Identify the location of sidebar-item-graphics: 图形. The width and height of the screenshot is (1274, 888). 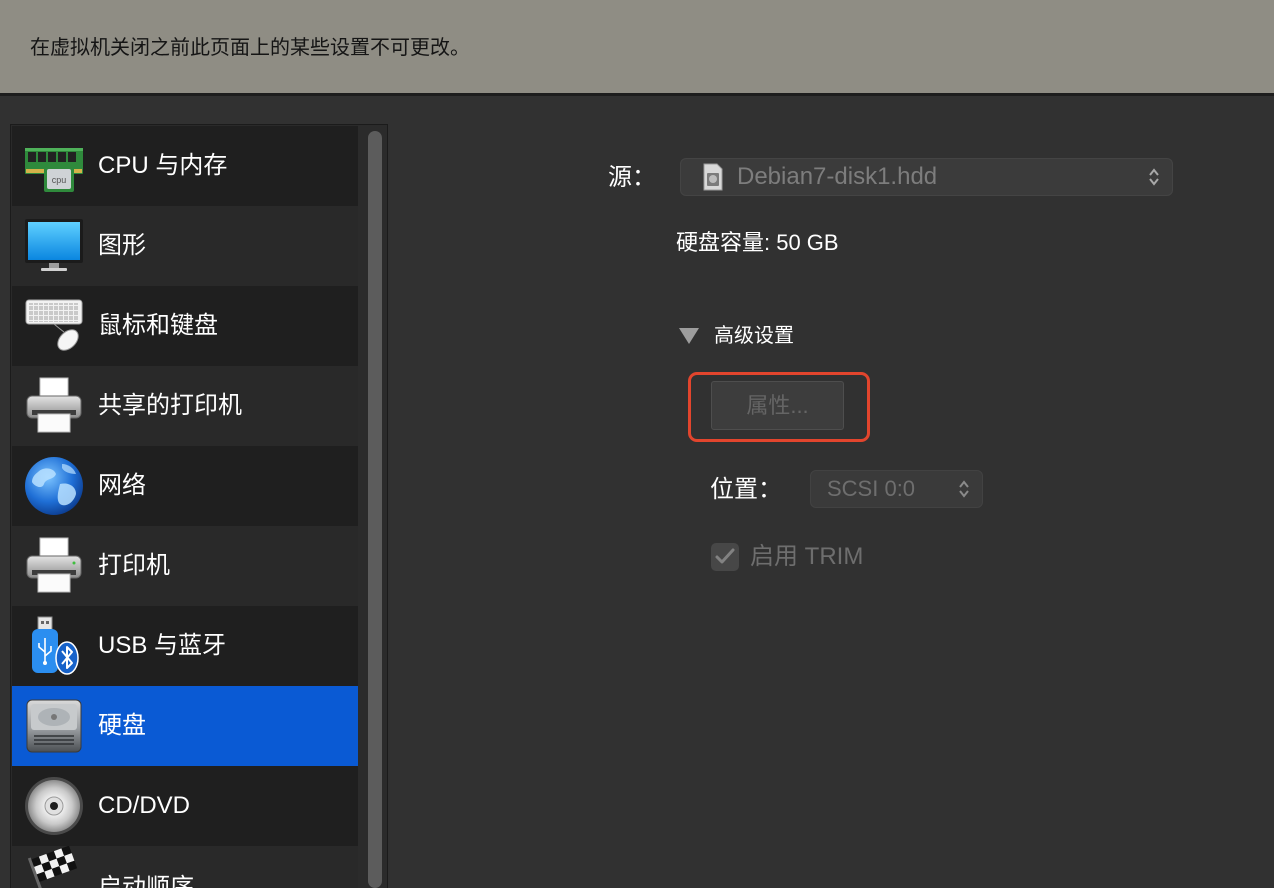
(185, 246).